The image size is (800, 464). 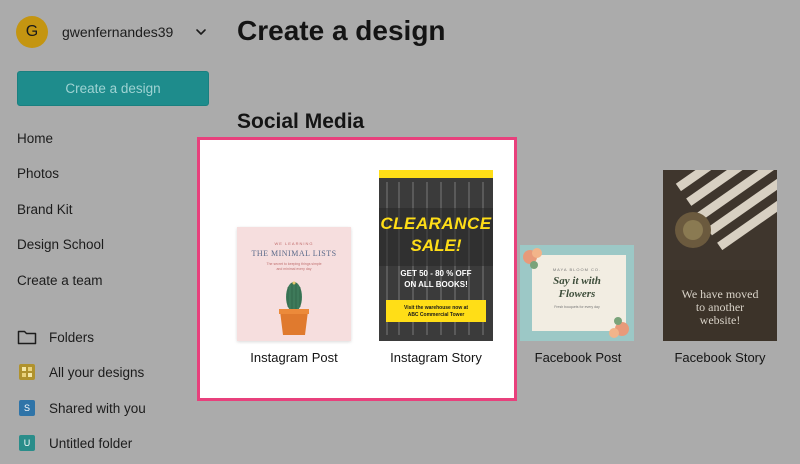 What do you see at coordinates (118, 32) in the screenshot?
I see `username: gwenfernandes39` at bounding box center [118, 32].